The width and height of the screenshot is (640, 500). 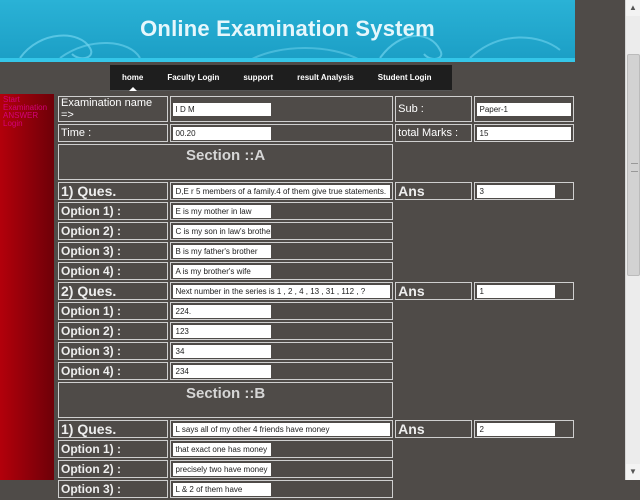 What do you see at coordinates (113, 291) in the screenshot?
I see `question-label: 2) Ques.` at bounding box center [113, 291].